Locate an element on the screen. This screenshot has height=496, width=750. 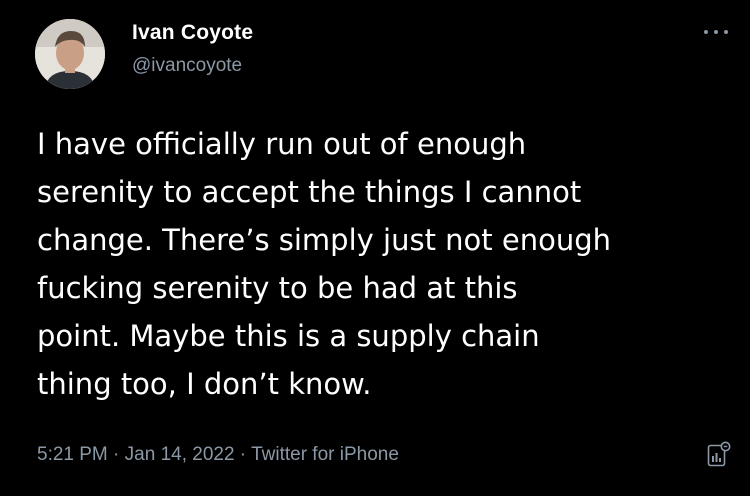
tweet-text-line: thing too, I don’t know. is located at coordinates (204, 384).